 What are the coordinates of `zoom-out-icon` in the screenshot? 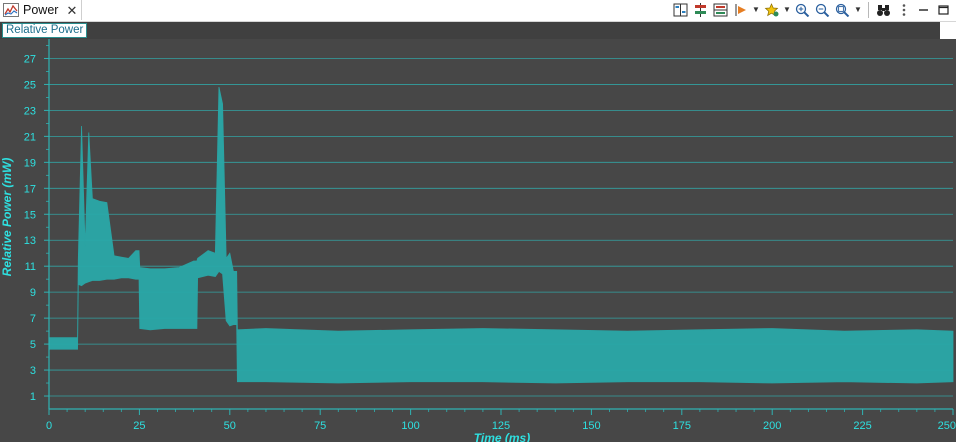 It's located at (822, 10).